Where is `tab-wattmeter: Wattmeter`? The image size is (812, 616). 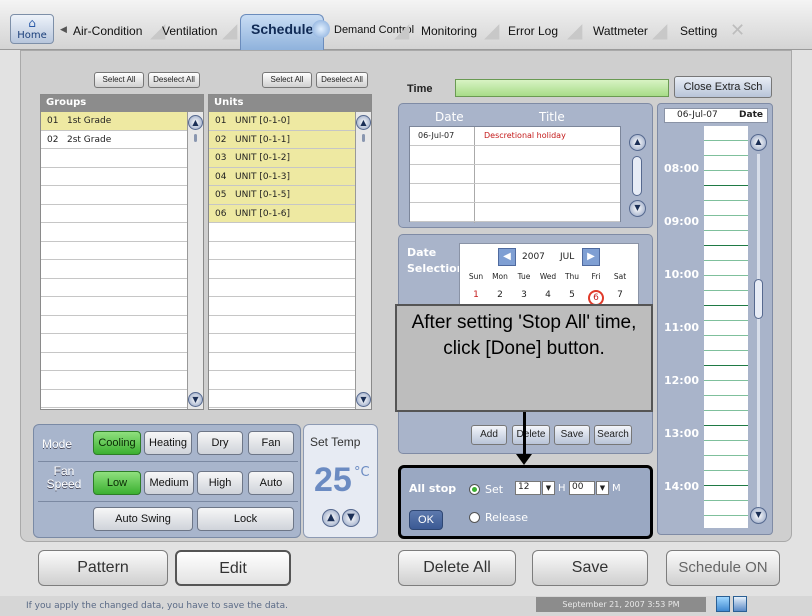
tab-wattmeter: Wattmeter is located at coordinates (620, 32).